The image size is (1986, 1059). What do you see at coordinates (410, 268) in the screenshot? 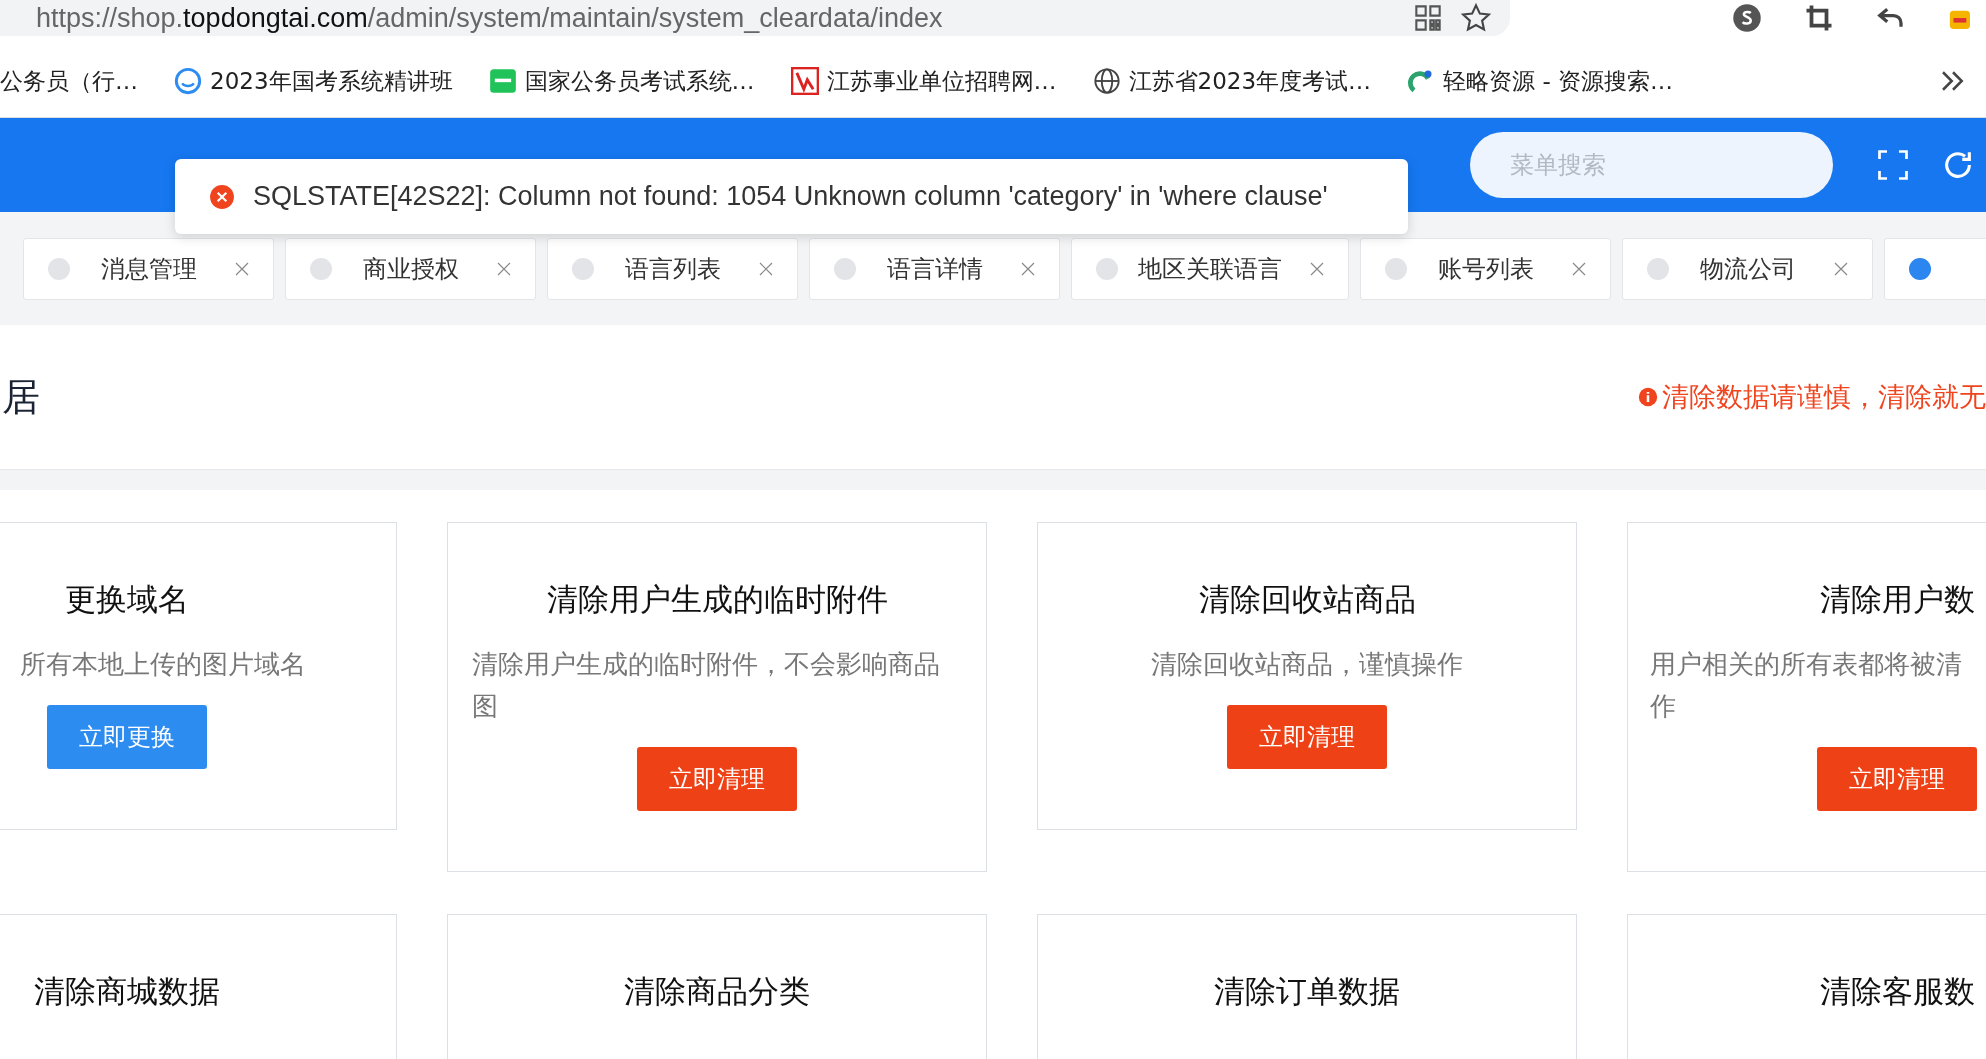
I see `tab: 商业授权` at bounding box center [410, 268].